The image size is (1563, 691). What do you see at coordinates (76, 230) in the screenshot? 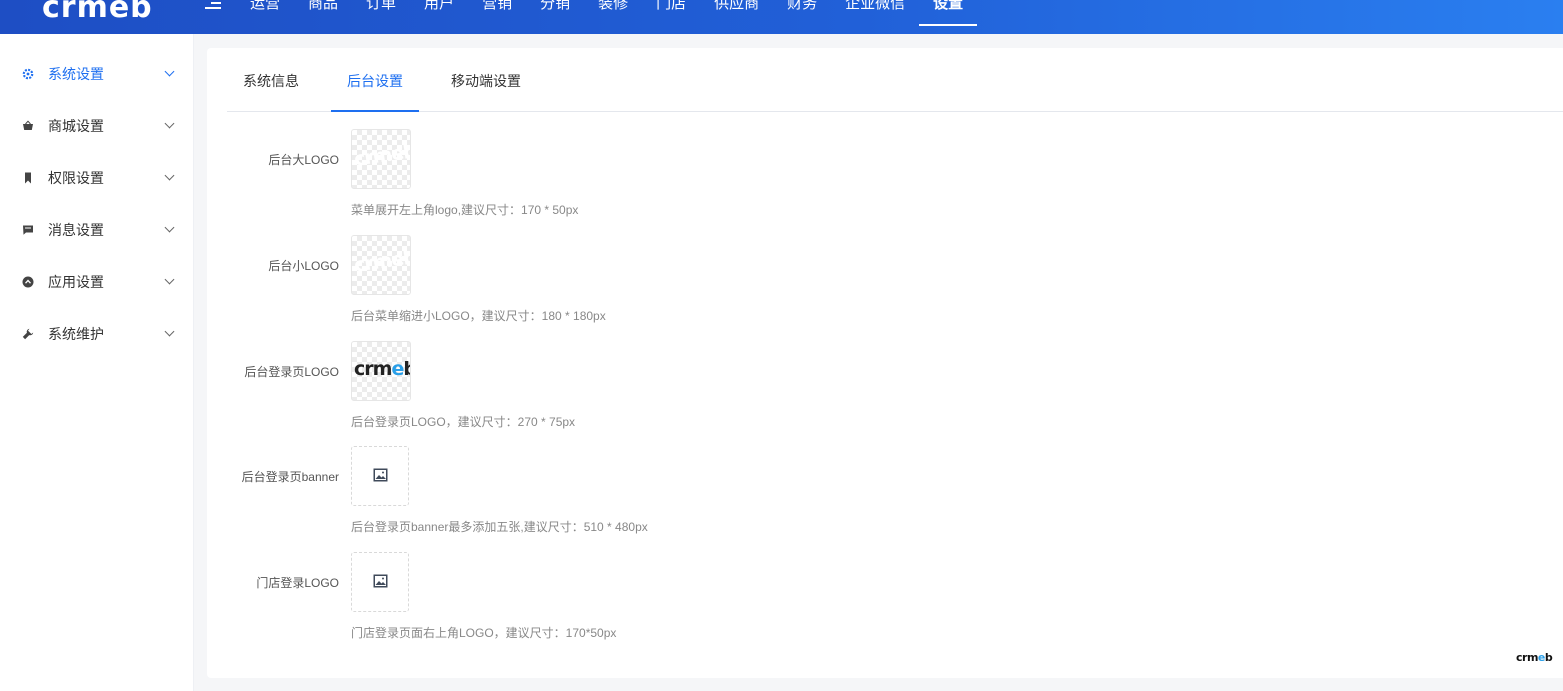
I see `sidebar-item-label: 消息设置` at bounding box center [76, 230].